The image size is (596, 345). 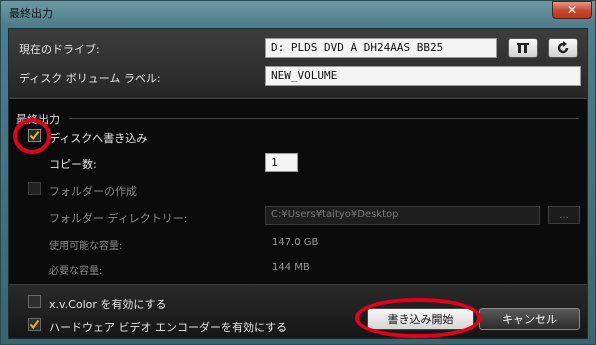 I want to click on hw-encoder-checkbox, so click(x=34, y=324).